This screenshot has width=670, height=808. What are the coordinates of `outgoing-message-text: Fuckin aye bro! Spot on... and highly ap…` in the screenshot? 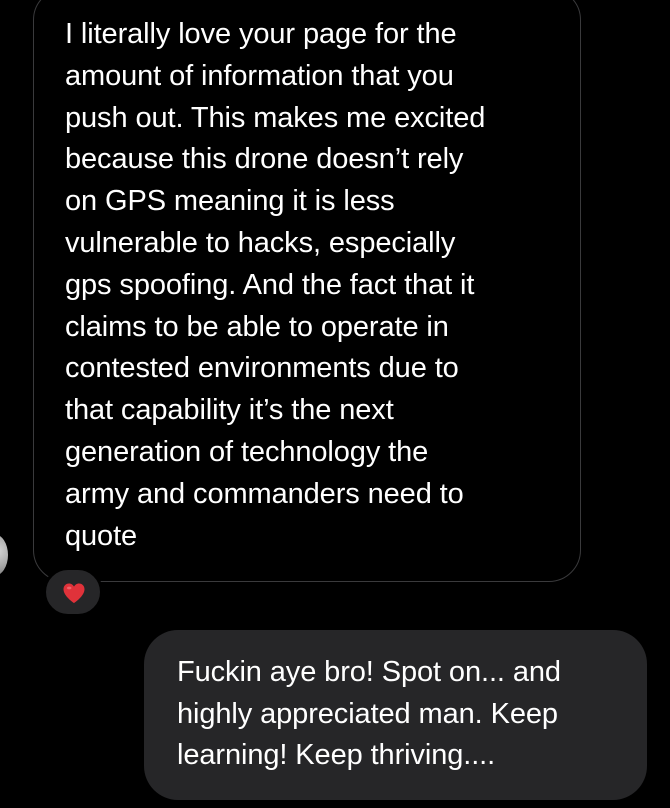 It's located at (369, 713).